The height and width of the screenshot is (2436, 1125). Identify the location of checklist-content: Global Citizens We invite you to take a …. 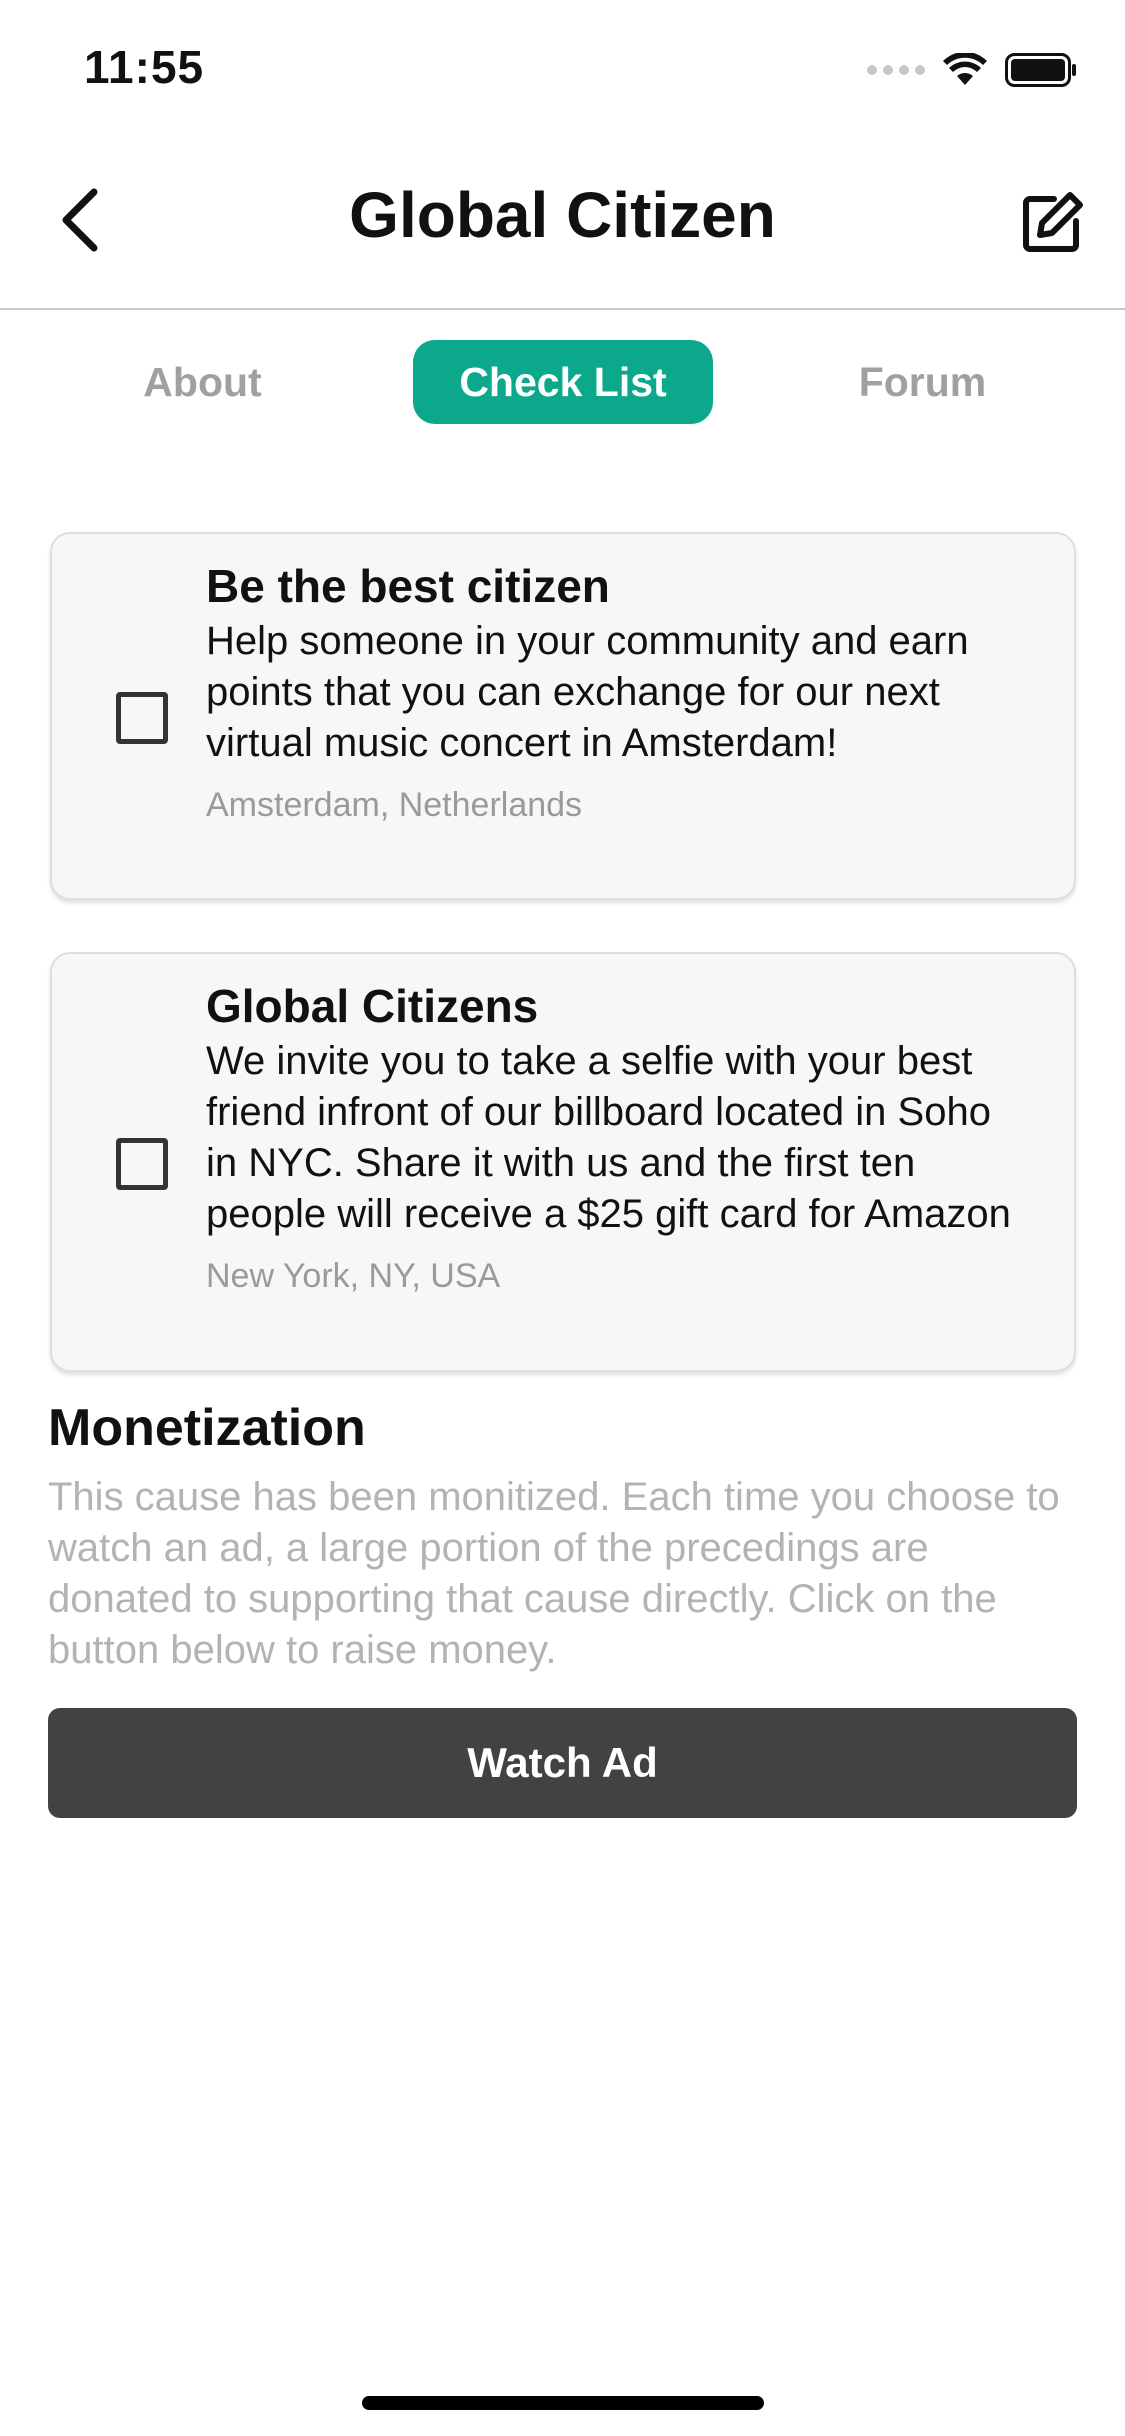
(610, 1138).